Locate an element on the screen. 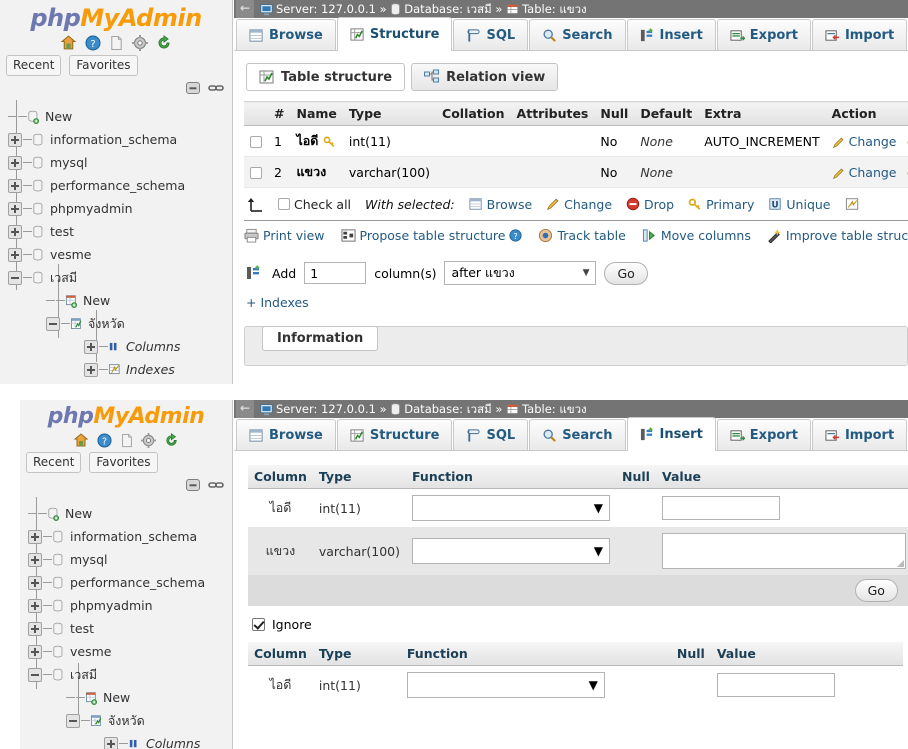  improve-table-structure-link: Improve table struct is located at coordinates (837, 235).